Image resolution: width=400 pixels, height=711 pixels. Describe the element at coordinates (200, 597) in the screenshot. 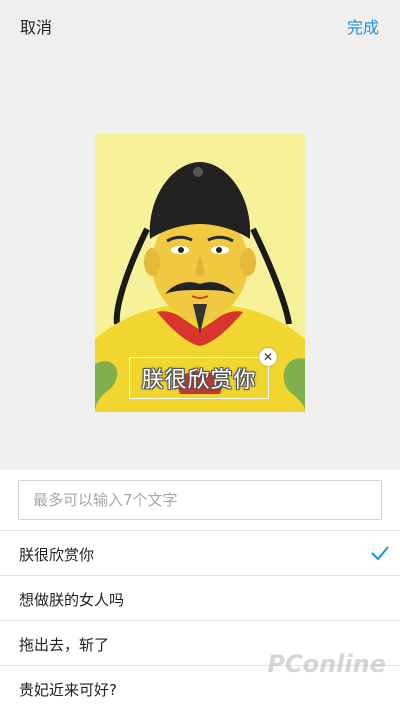

I see `option-item: 想做朕的女人吗` at that location.